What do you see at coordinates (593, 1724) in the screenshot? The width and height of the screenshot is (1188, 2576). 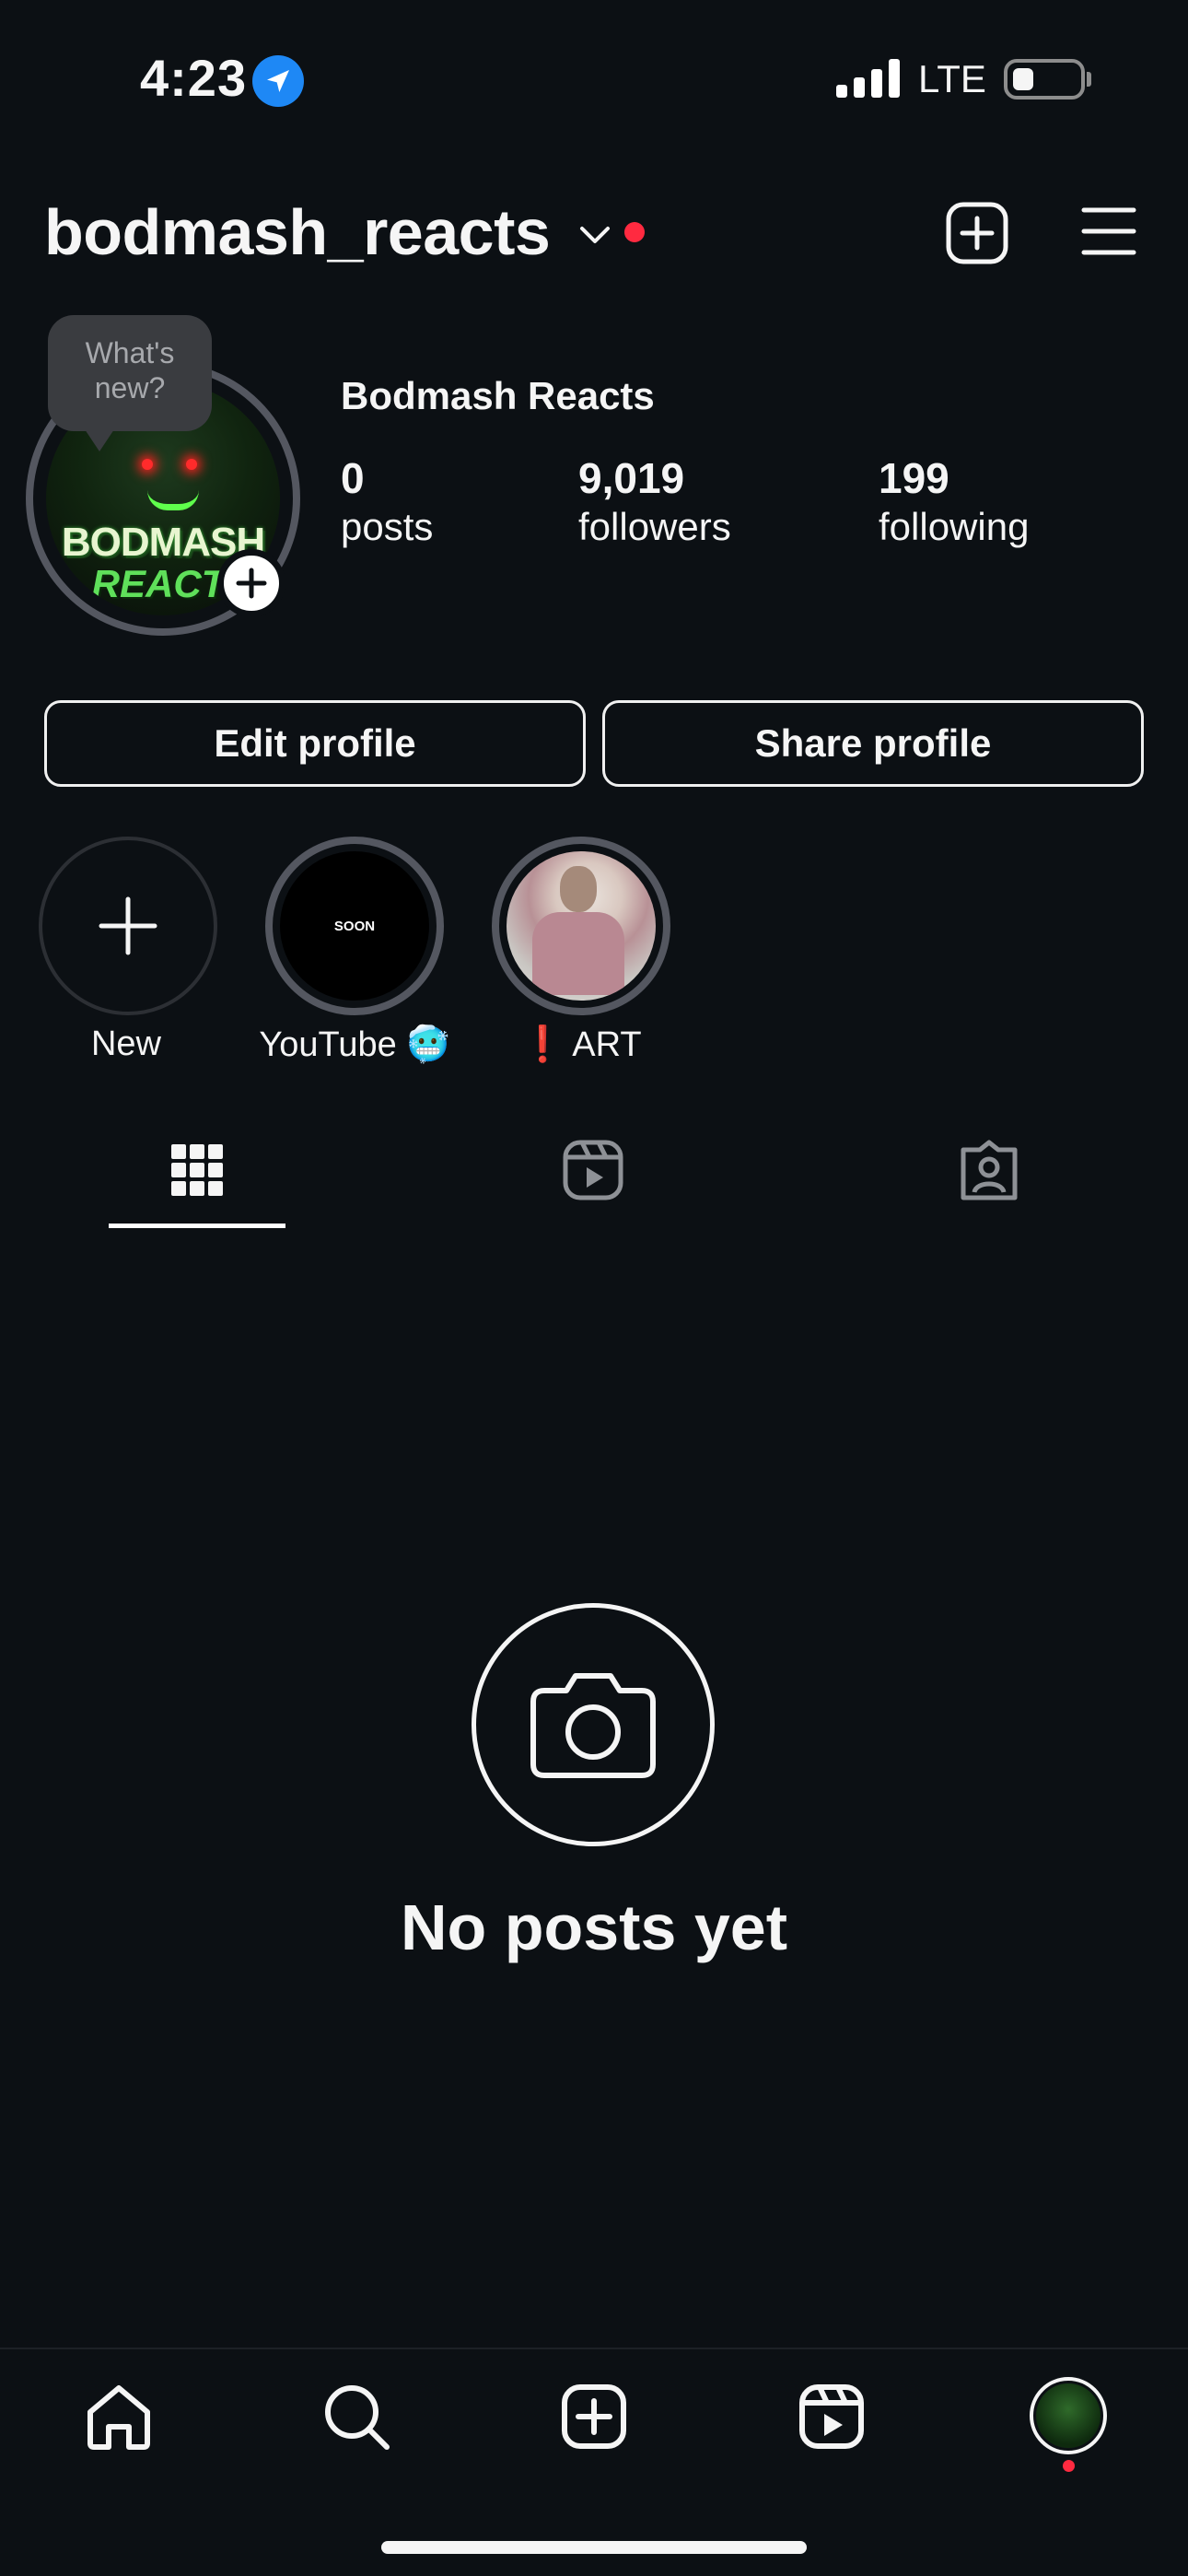 I see `camera-icon` at bounding box center [593, 1724].